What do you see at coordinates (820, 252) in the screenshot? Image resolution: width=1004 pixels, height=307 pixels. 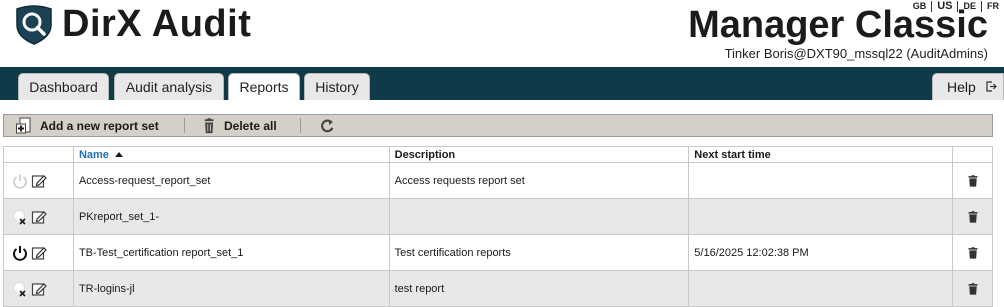 I see `row-next-start: 5/16/2025 12:02:38 PM` at bounding box center [820, 252].